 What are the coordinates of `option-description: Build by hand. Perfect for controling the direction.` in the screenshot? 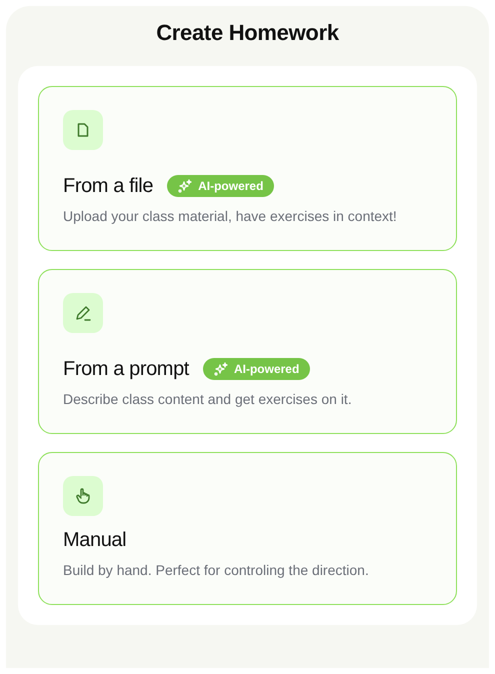 It's located at (216, 570).